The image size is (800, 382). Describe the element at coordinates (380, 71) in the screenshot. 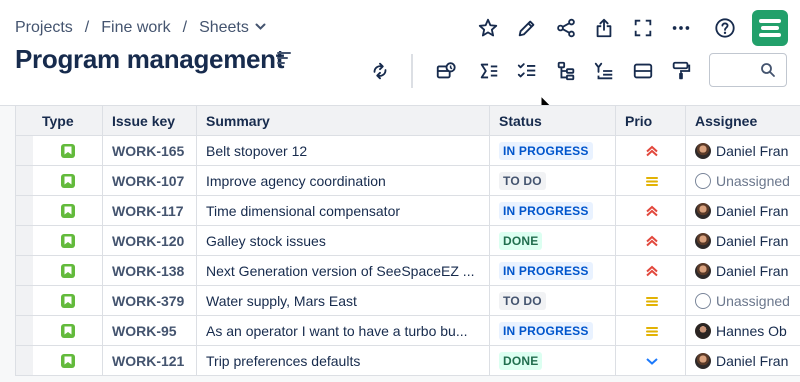

I see `sync-icon` at that location.